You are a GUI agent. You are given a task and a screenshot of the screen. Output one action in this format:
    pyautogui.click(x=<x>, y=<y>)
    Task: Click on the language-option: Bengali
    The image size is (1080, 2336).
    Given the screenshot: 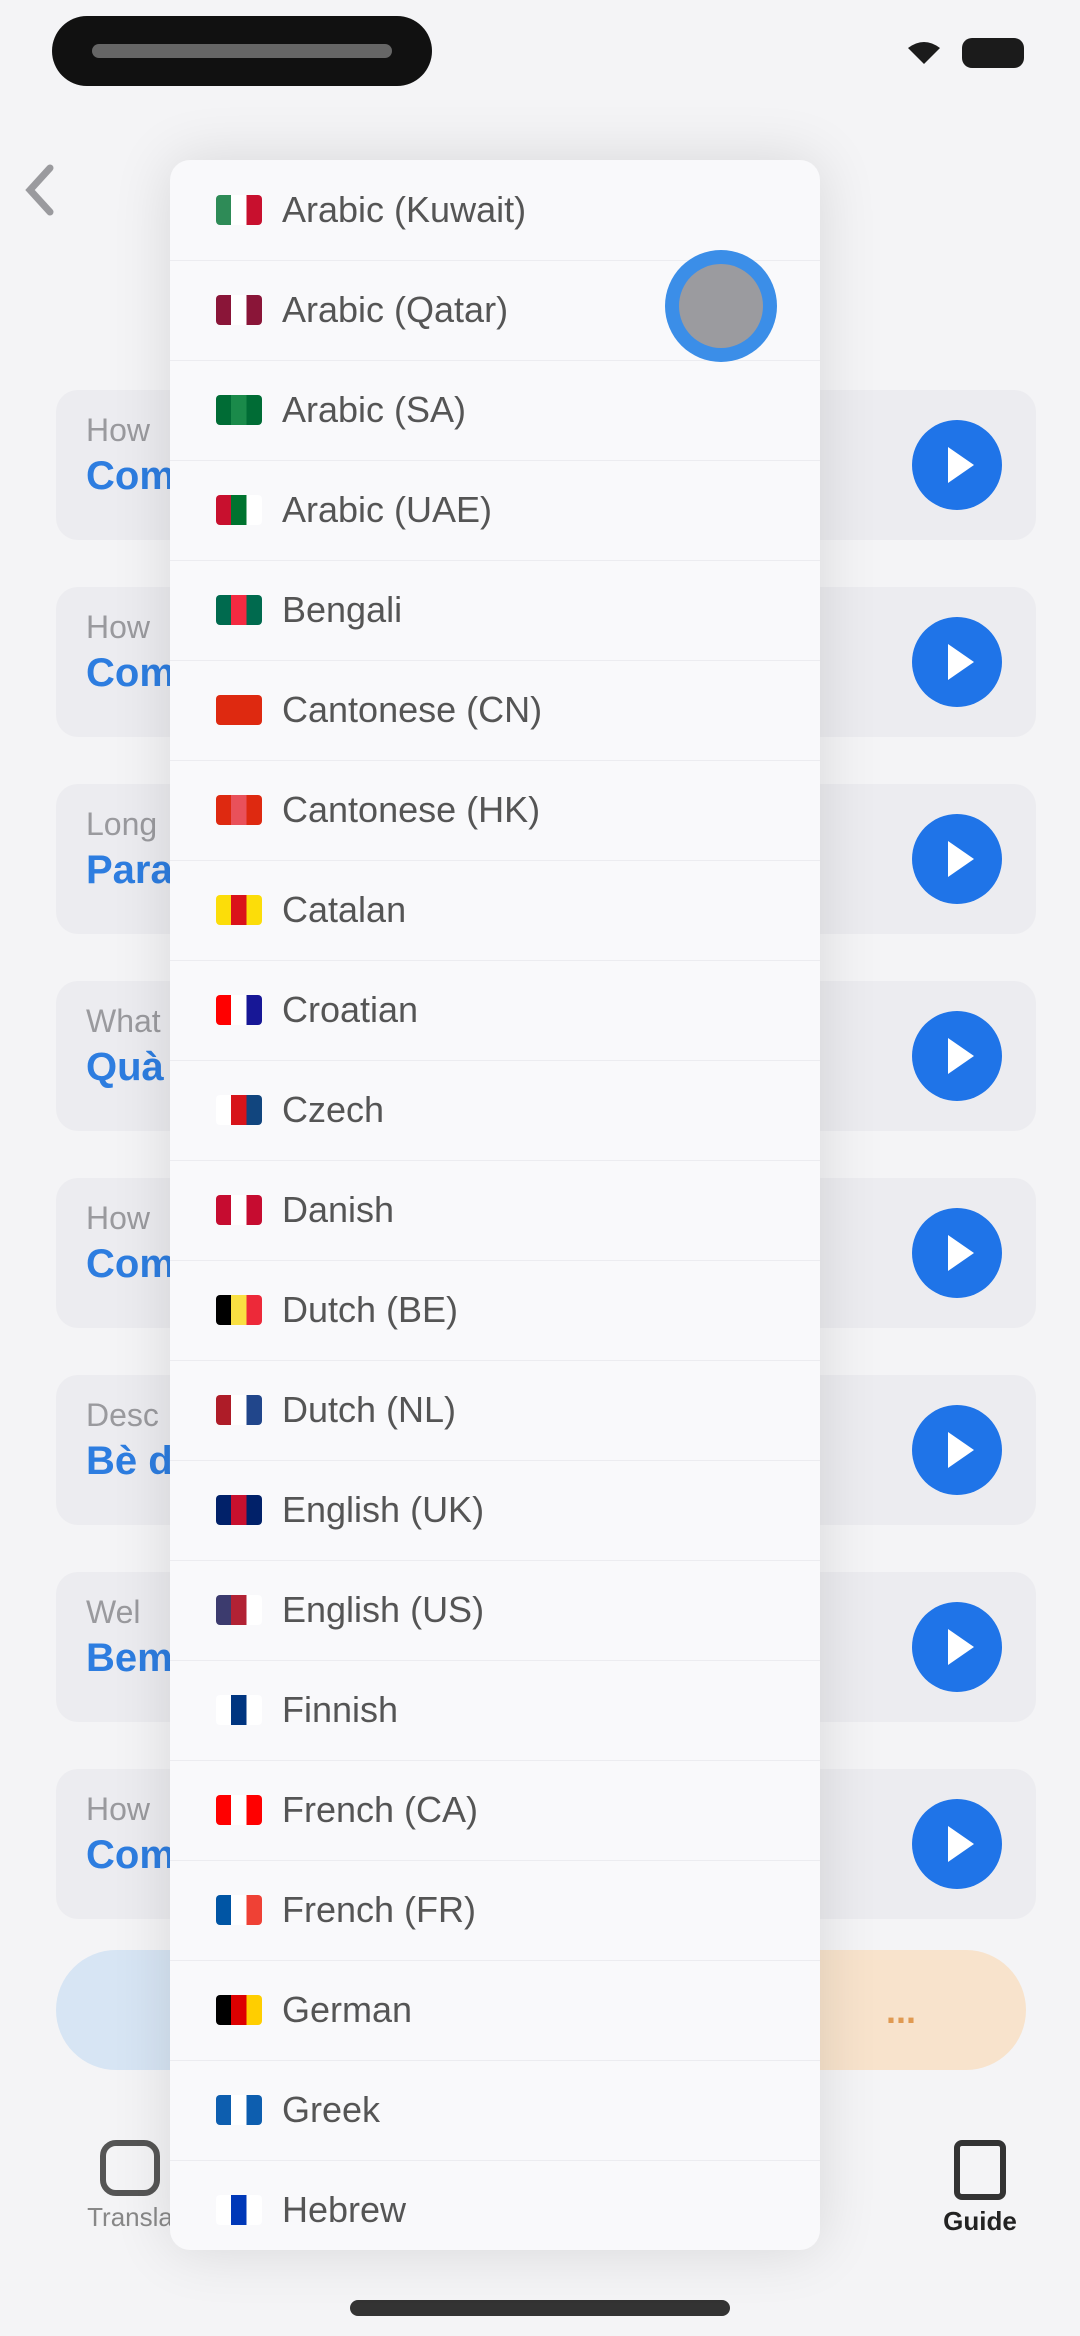 What is the action you would take?
    pyautogui.click(x=495, y=610)
    